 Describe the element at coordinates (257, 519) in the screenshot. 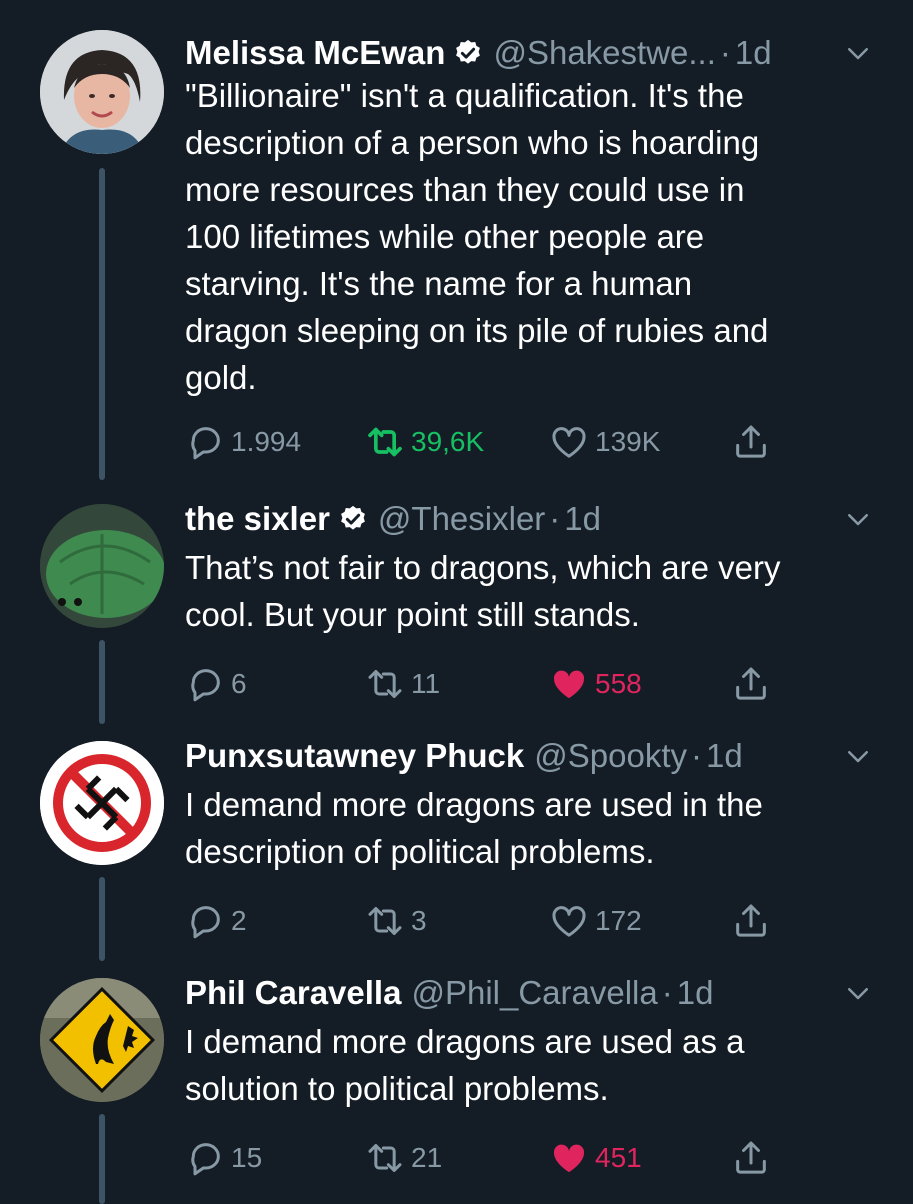

I see `display-name: the sixler` at that location.